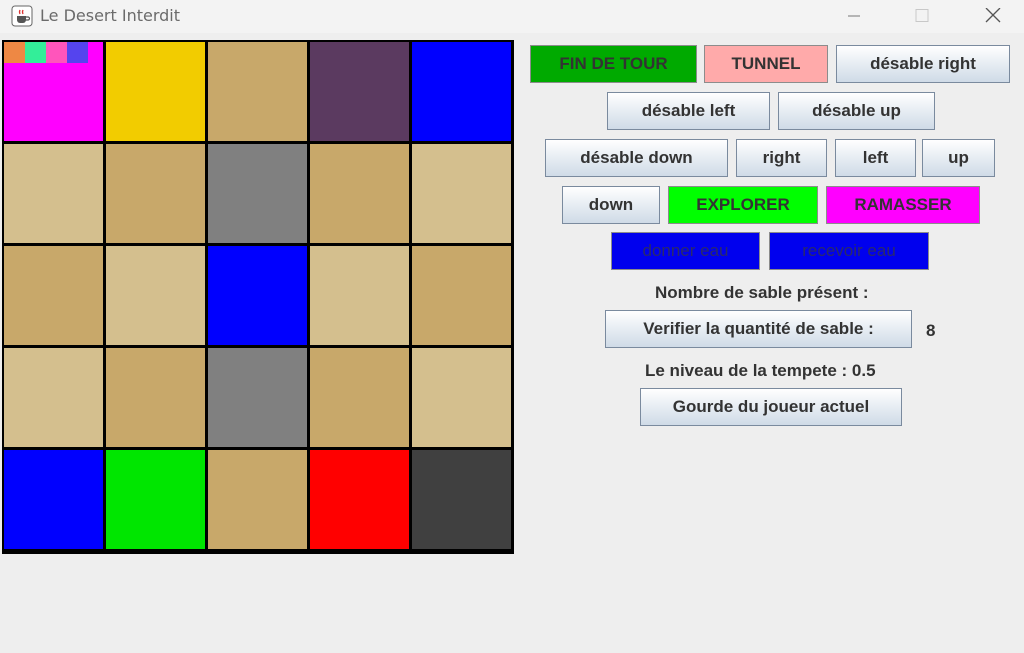 This screenshot has height=653, width=1024. I want to click on right-button: right, so click(781, 158).